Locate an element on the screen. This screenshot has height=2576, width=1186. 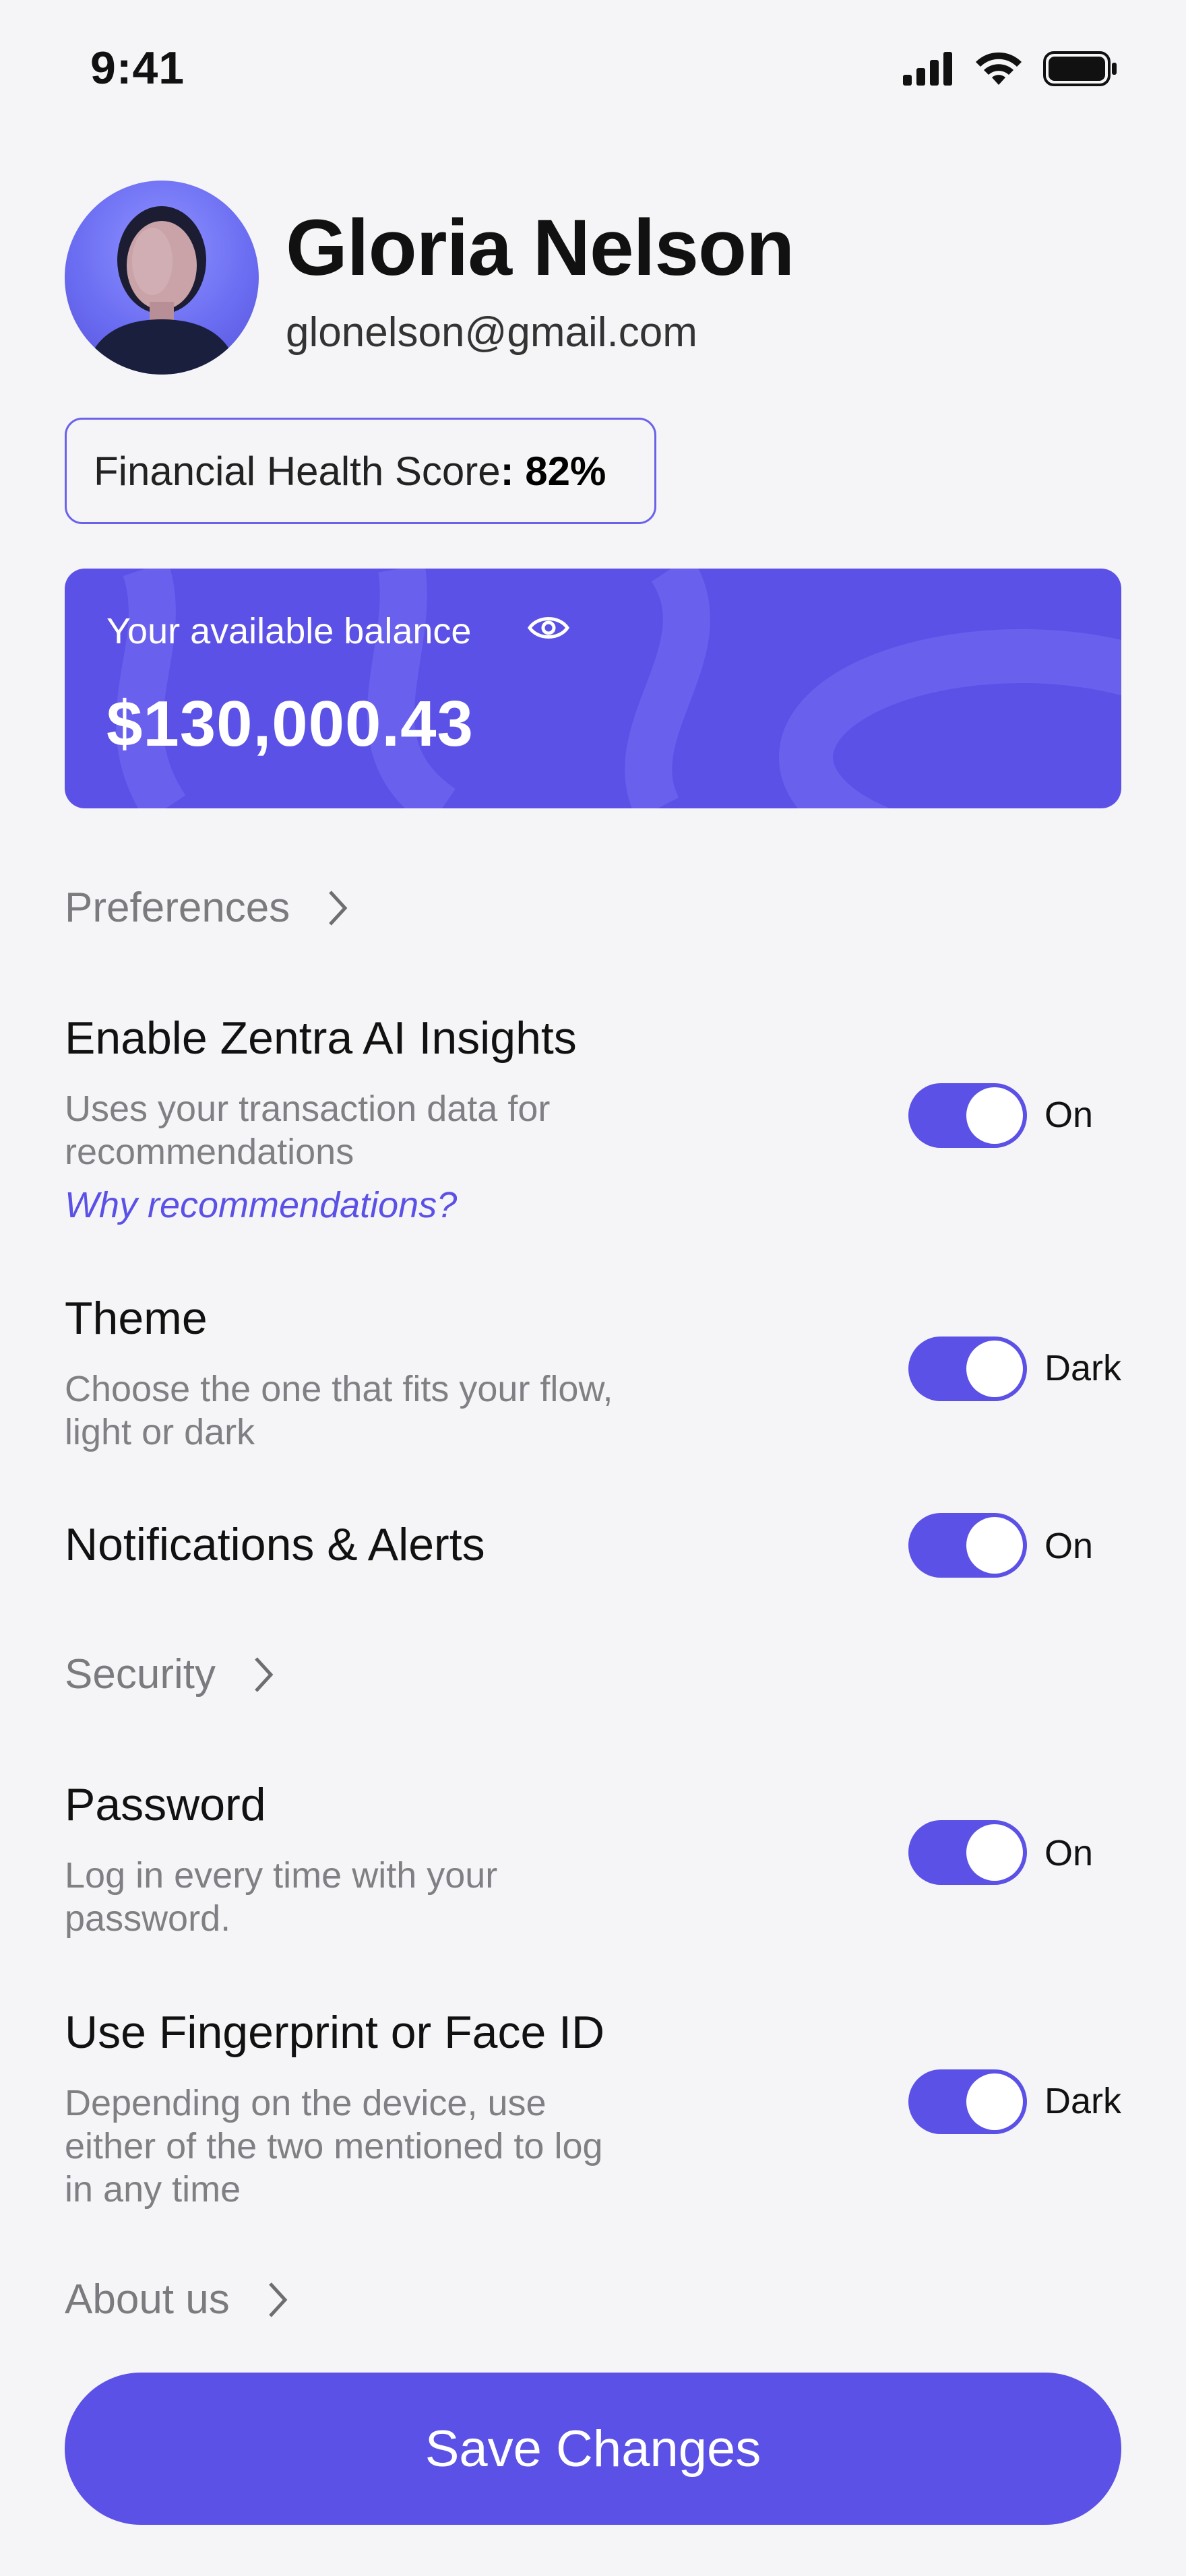
ai-insights-toggle is located at coordinates (967, 1116).